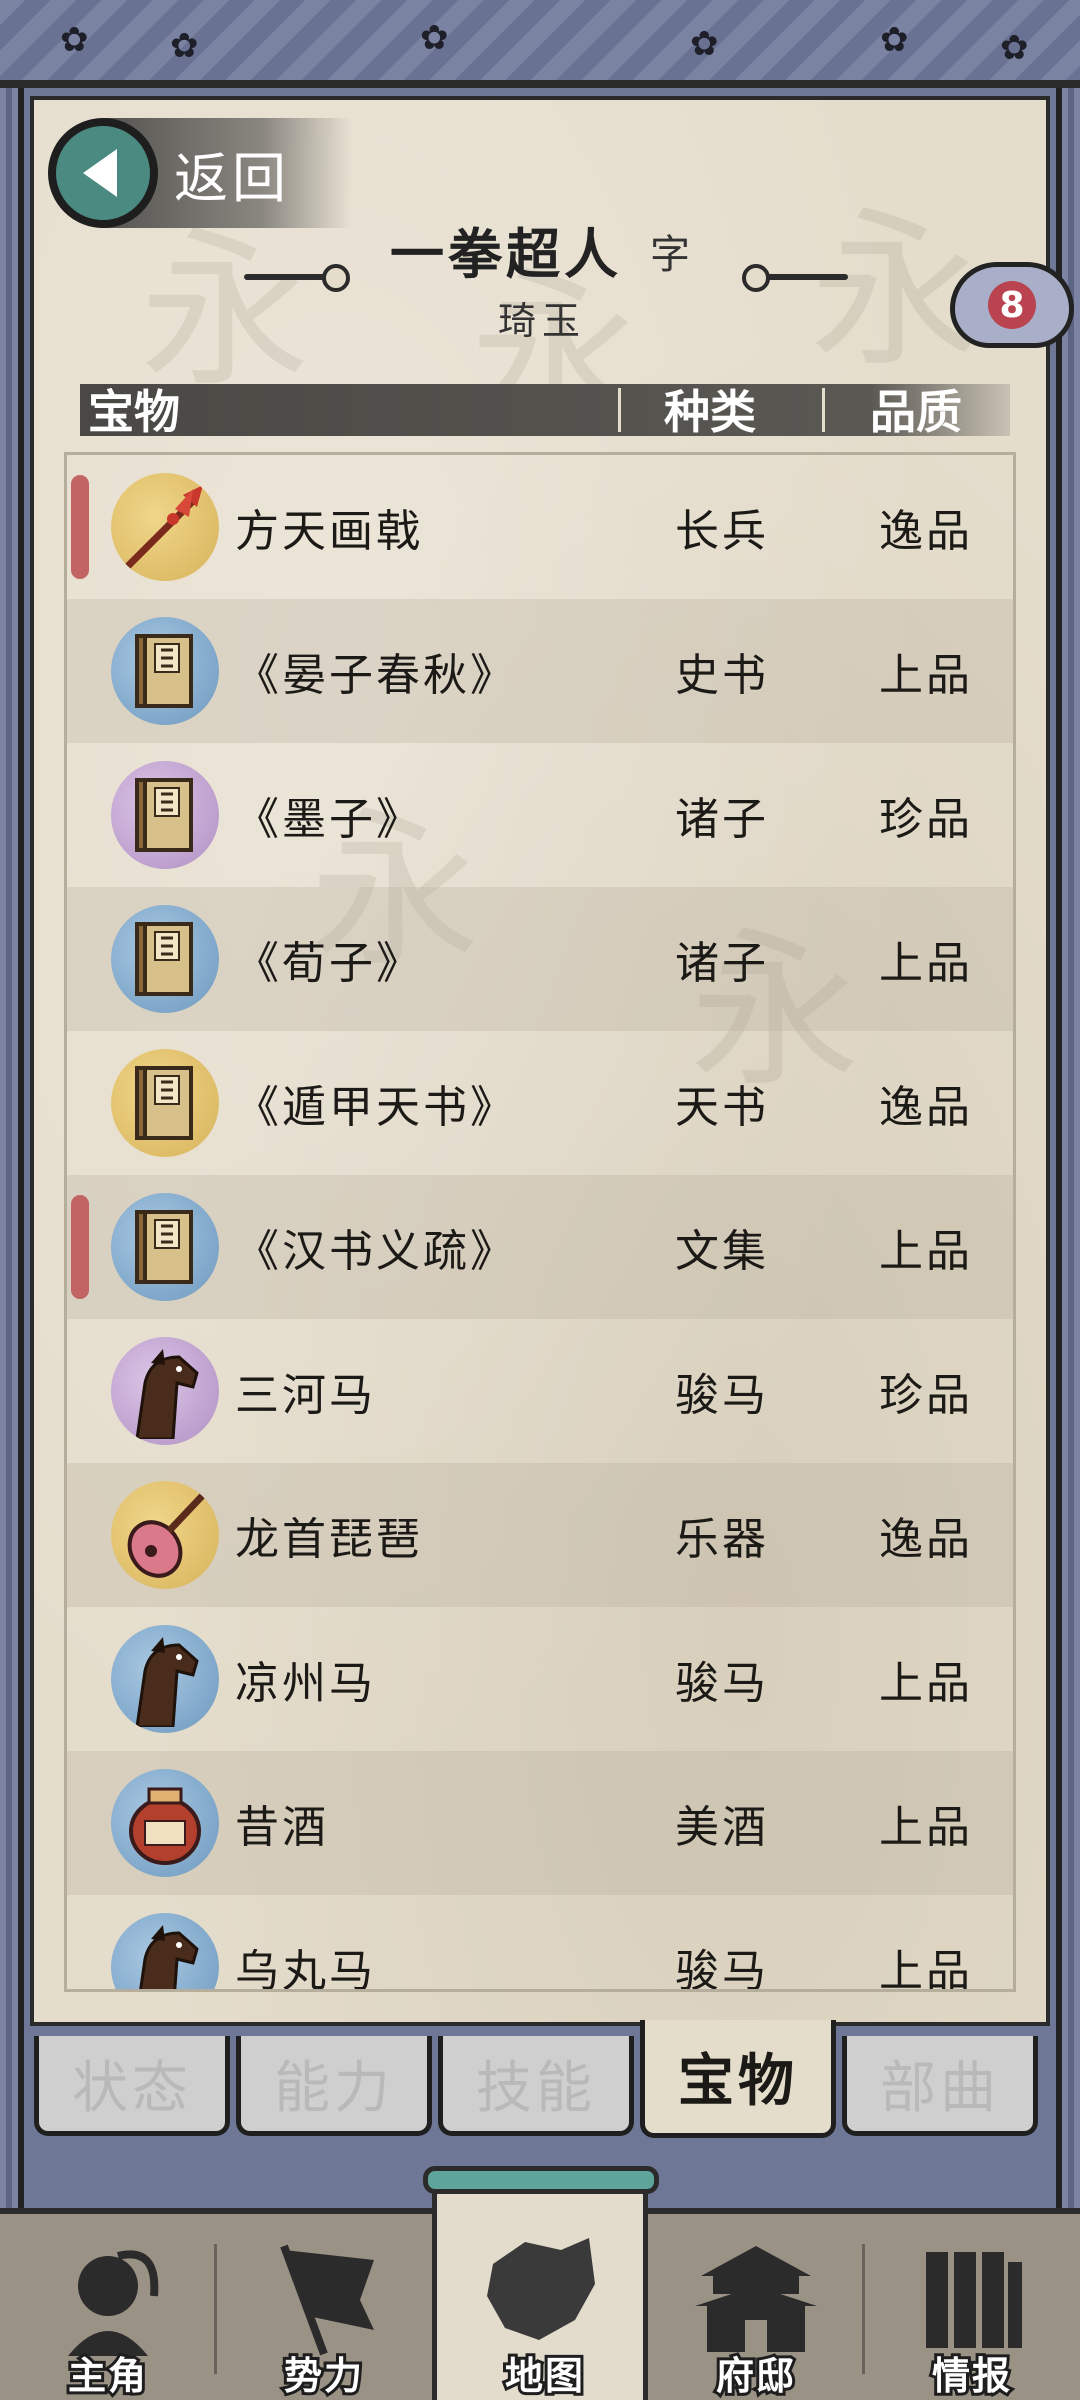 The height and width of the screenshot is (2400, 1080). I want to click on treasure-row: 《汉书义疏》 文集 上品, so click(540, 1247).